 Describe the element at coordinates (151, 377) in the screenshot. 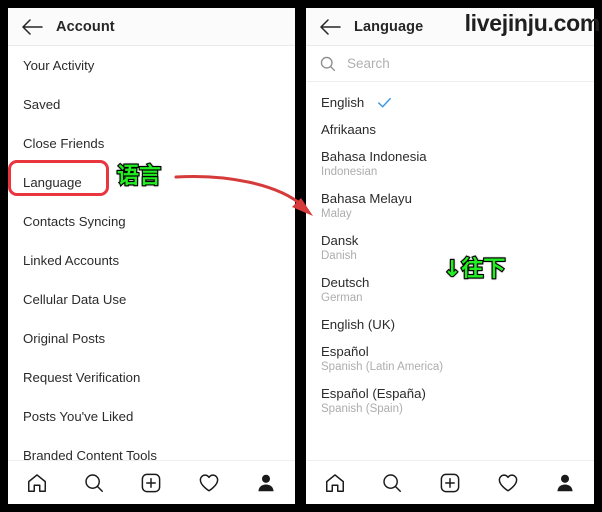

I see `sidebar-item-request-verification: Request Verification` at that location.